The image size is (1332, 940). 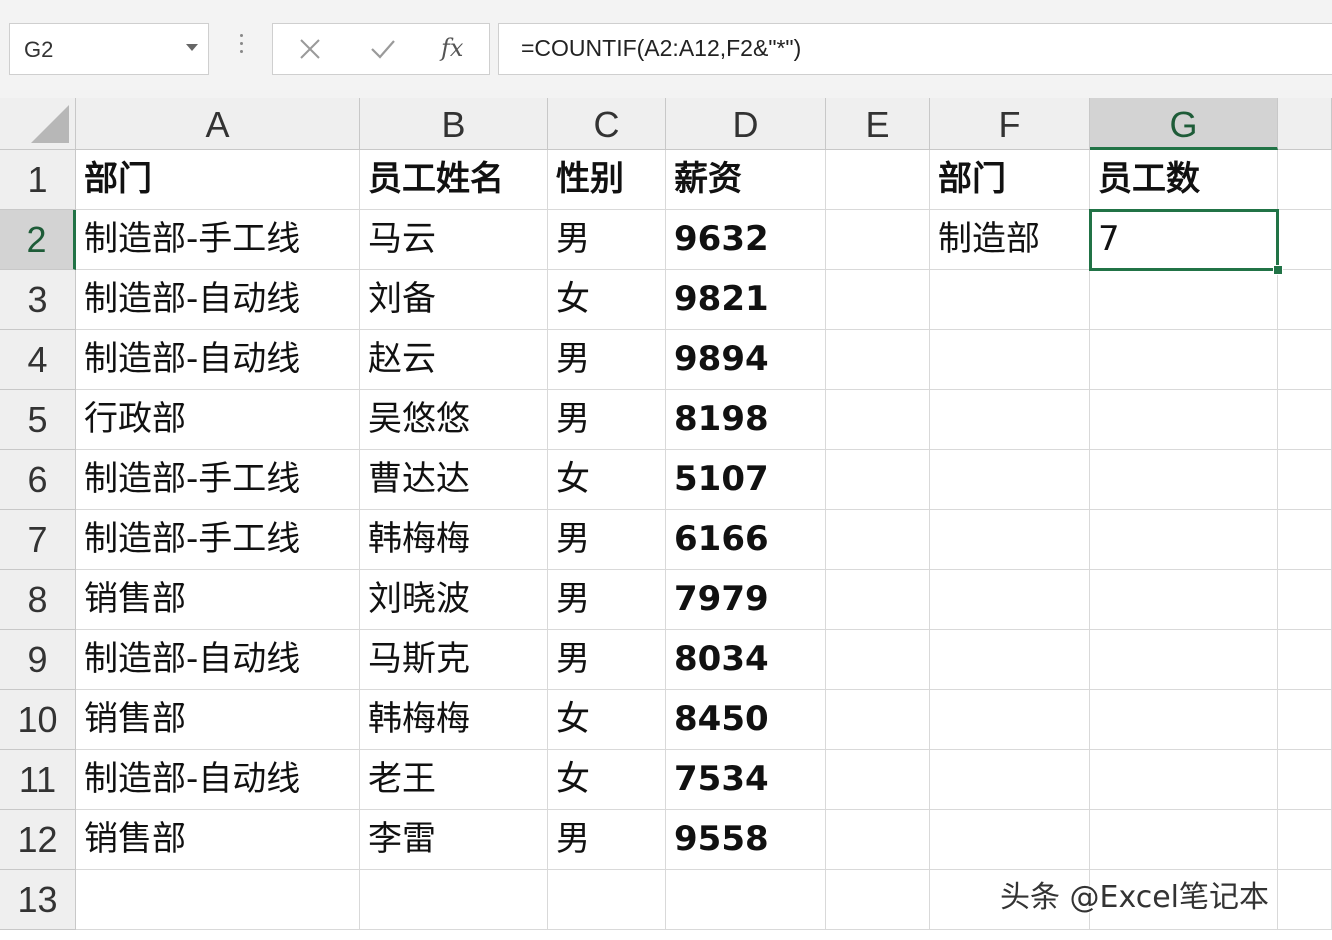 I want to click on cell-d7: 6166, so click(x=746, y=540).